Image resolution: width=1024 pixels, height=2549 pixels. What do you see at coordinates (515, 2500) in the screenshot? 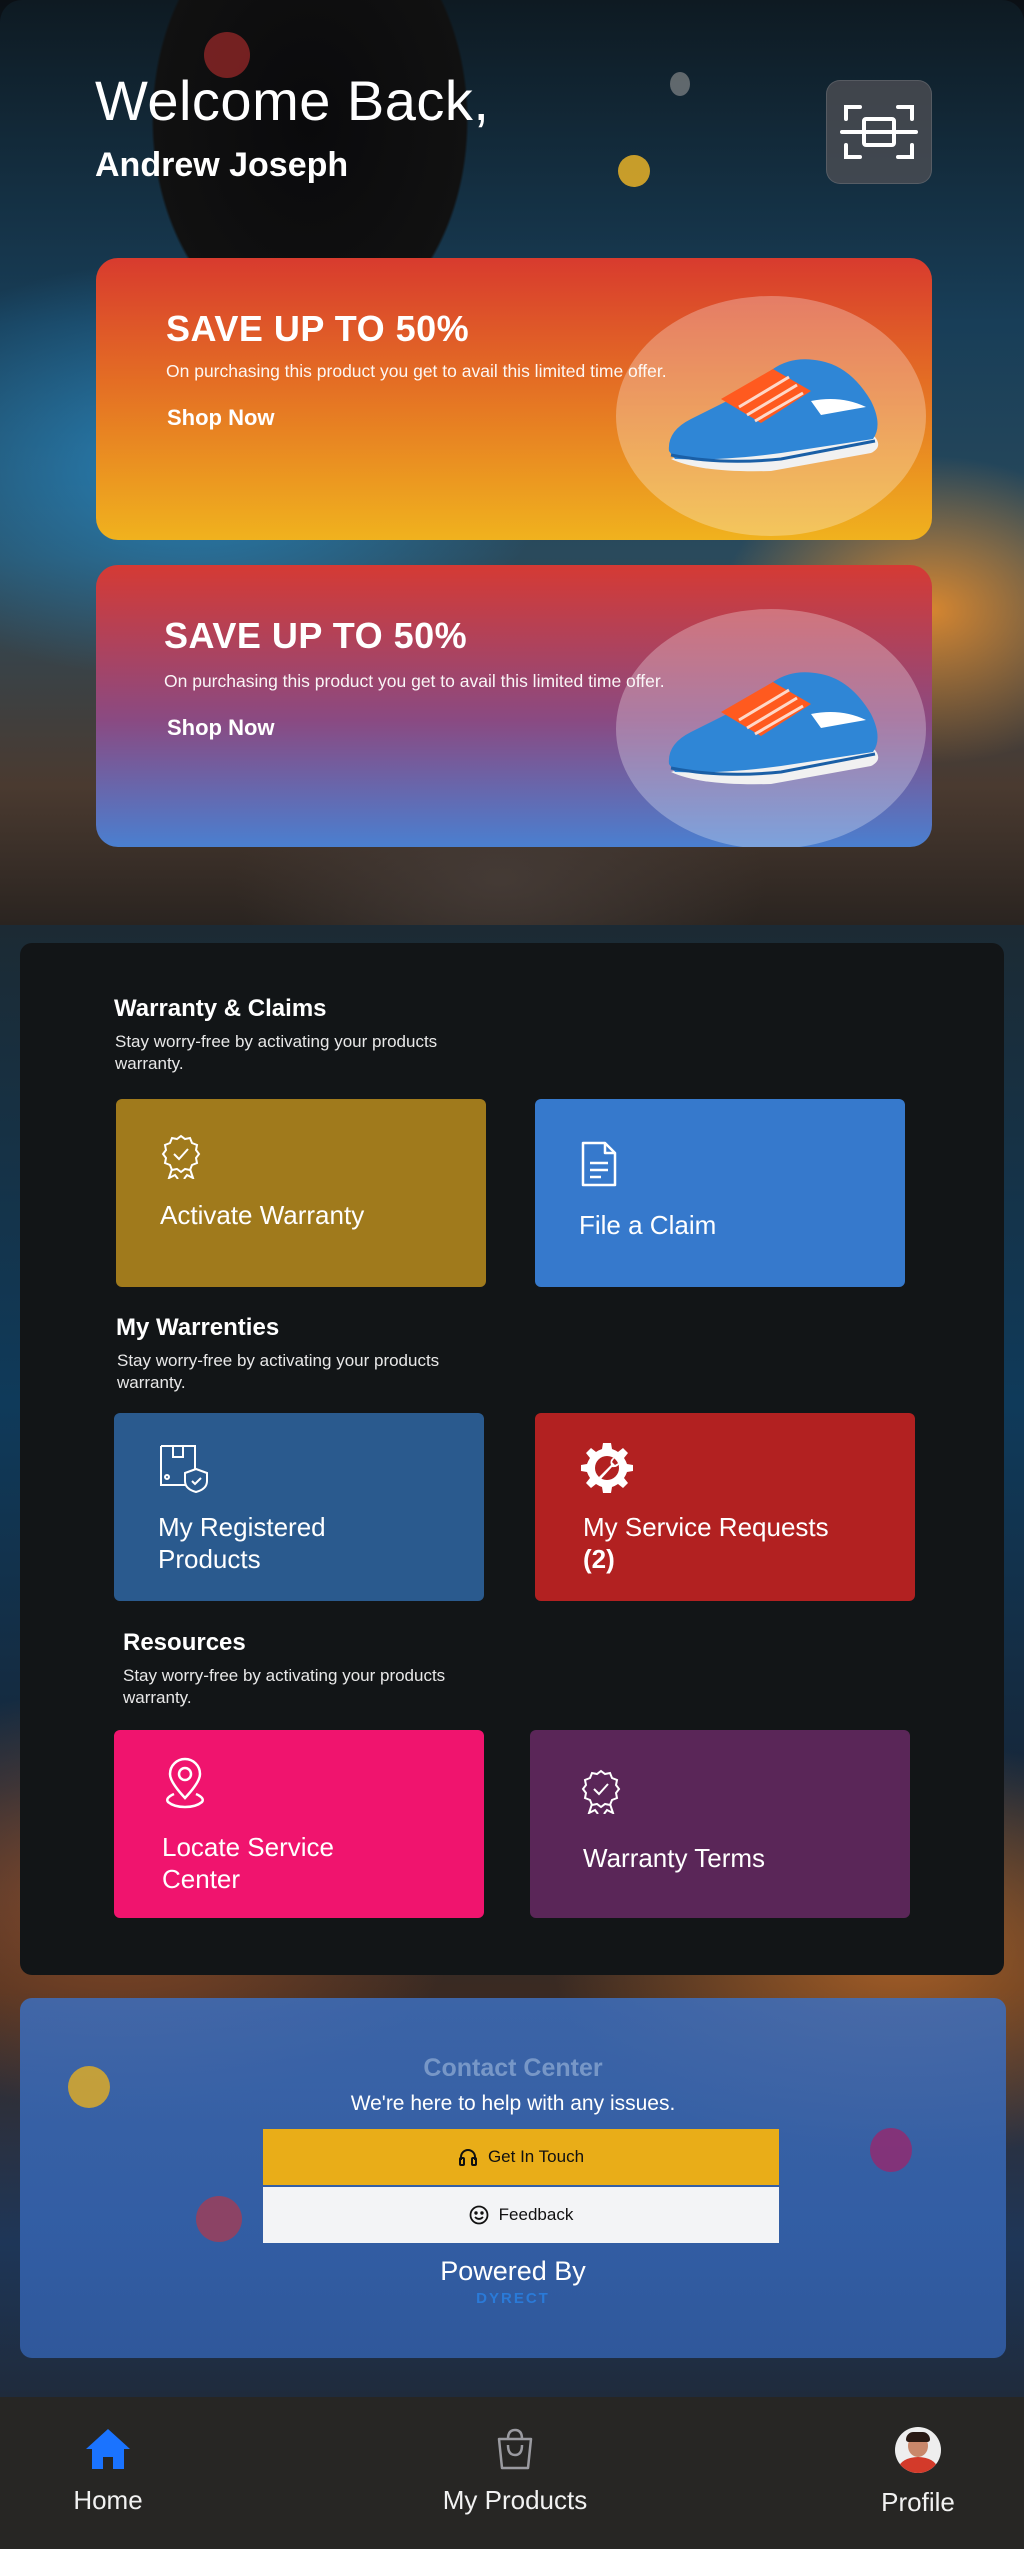
I see `nav-label: My Products` at bounding box center [515, 2500].